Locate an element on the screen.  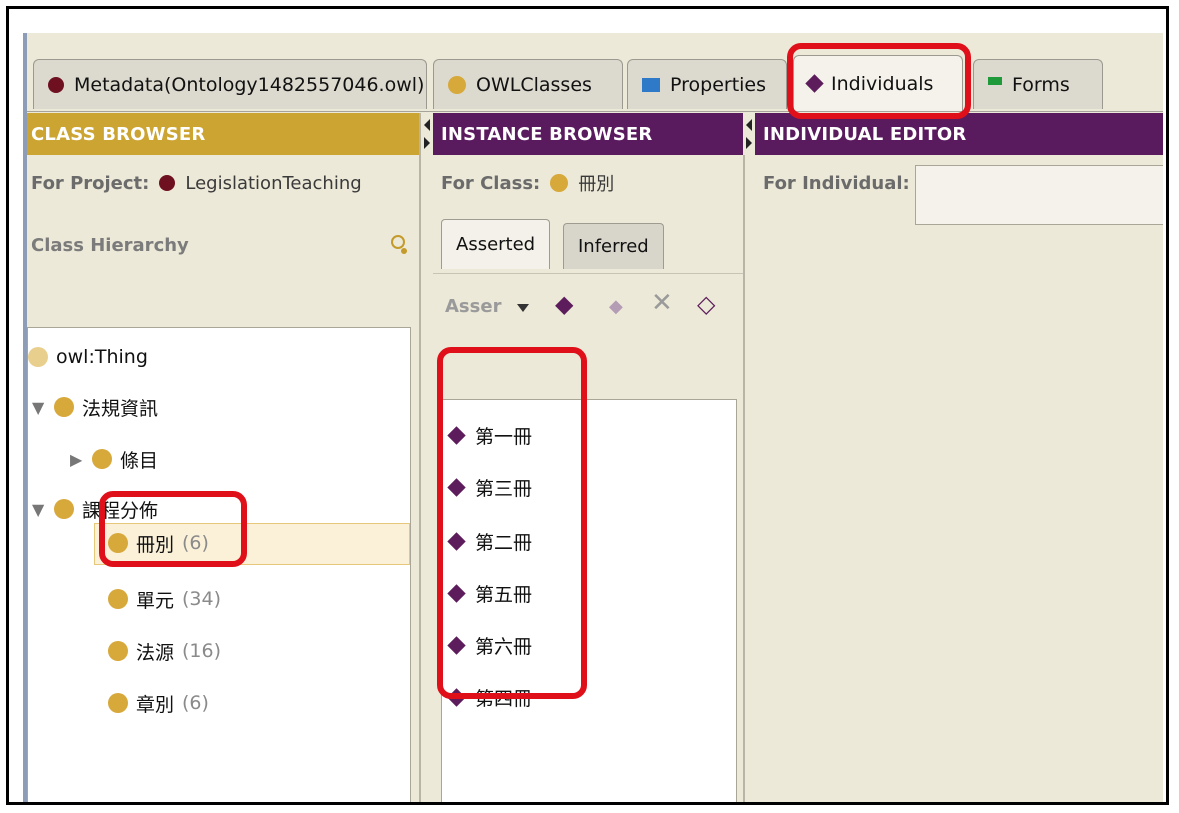
instance-toolbar: Asser ◆ ◆ ✕ ◇ is located at coordinates (588, 303).